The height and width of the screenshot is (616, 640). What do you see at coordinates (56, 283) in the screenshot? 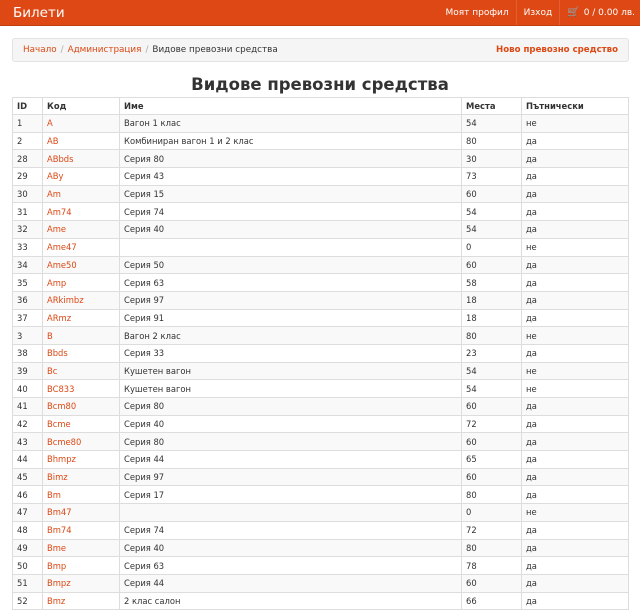
I see `vehicle-code-link: Amp` at bounding box center [56, 283].